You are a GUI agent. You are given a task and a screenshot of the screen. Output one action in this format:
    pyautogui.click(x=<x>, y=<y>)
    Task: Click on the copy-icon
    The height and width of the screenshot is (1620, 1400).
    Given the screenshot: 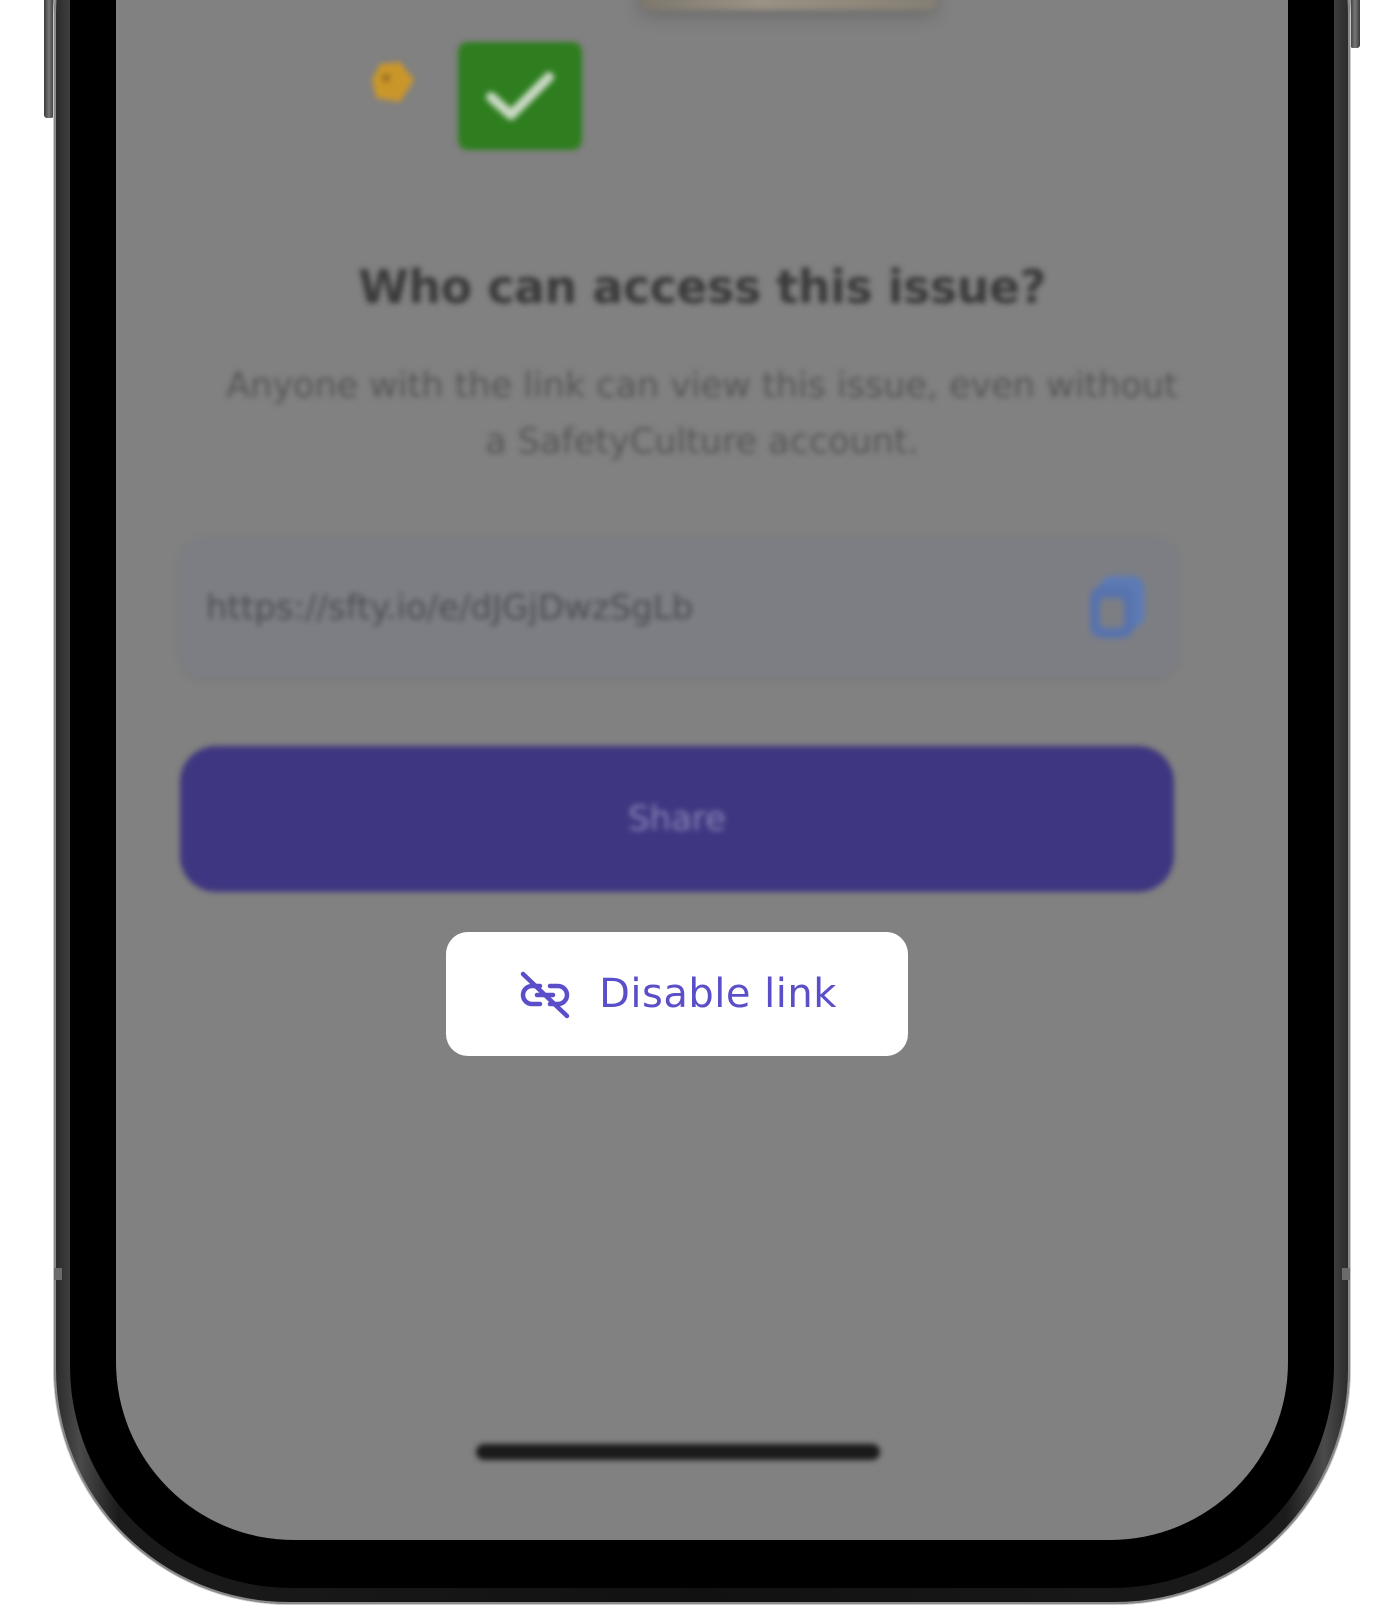 What is the action you would take?
    pyautogui.click(x=1117, y=607)
    